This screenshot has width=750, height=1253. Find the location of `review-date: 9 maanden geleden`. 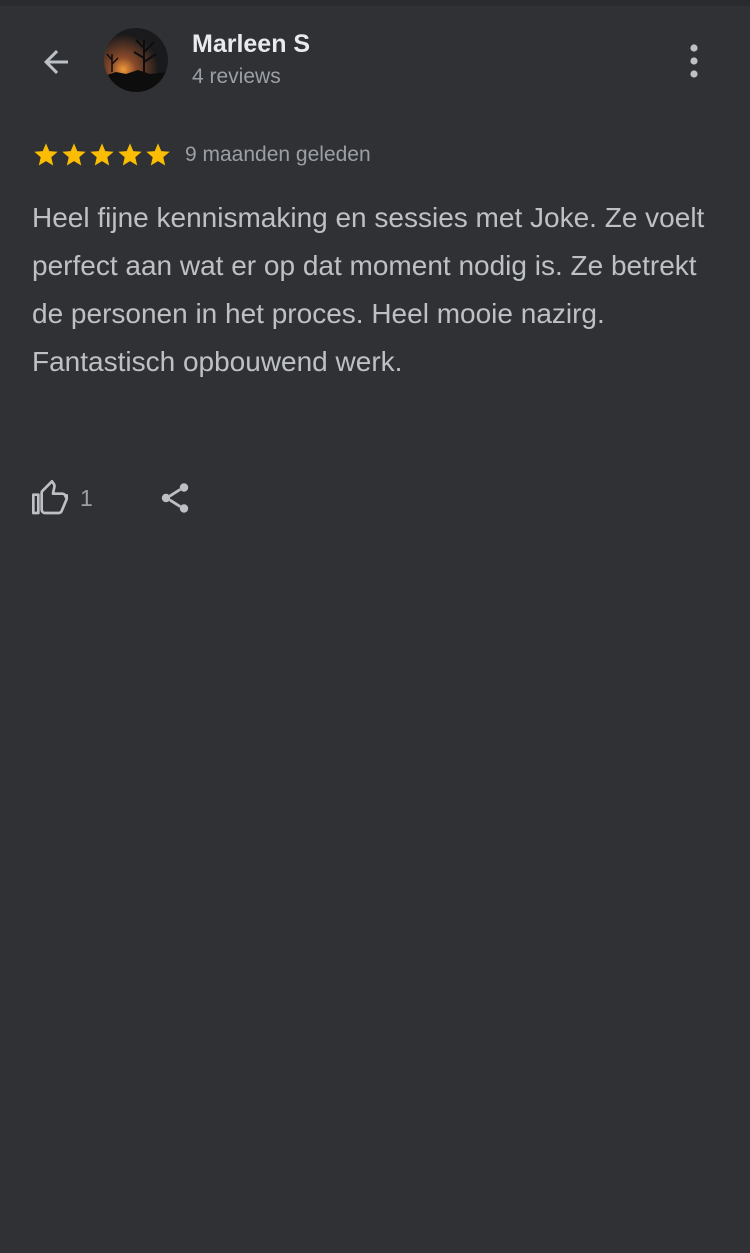

review-date: 9 maanden geleden is located at coordinates (278, 154).